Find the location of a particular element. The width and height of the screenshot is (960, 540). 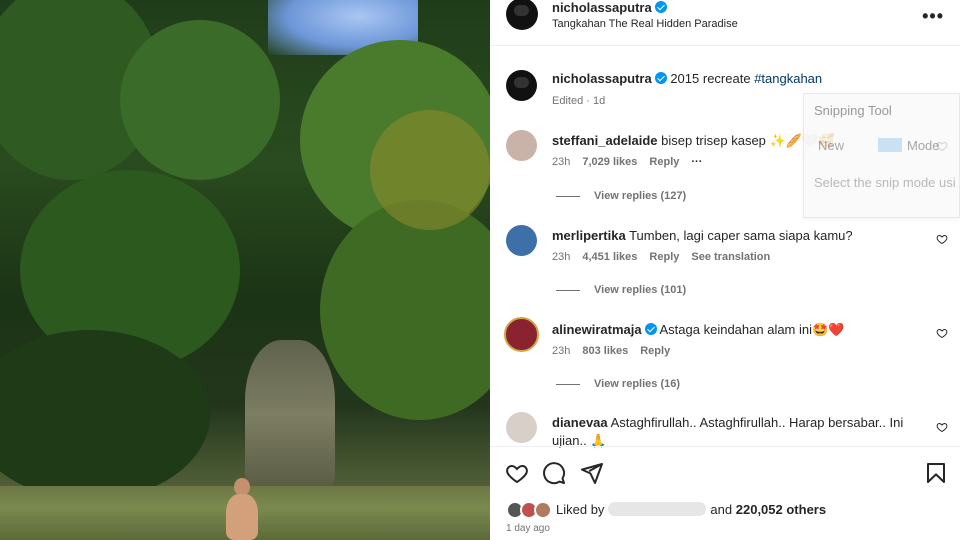

liked-by-prefix: Liked by is located at coordinates (580, 509).